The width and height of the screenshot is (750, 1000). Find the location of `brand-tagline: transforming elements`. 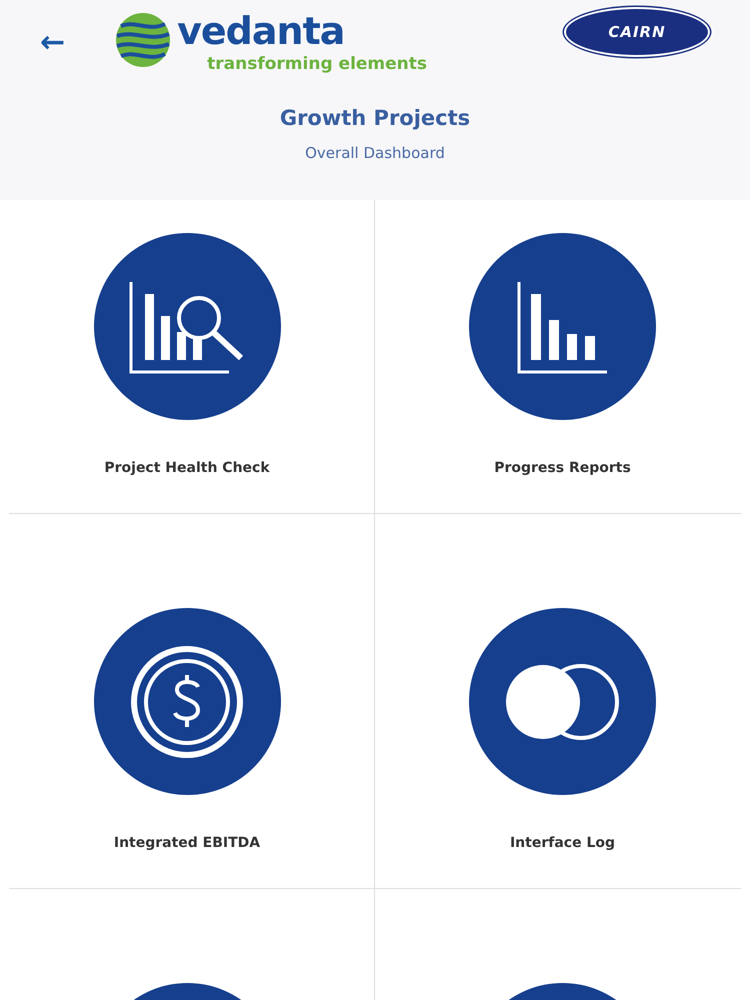

brand-tagline: transforming elements is located at coordinates (317, 64).